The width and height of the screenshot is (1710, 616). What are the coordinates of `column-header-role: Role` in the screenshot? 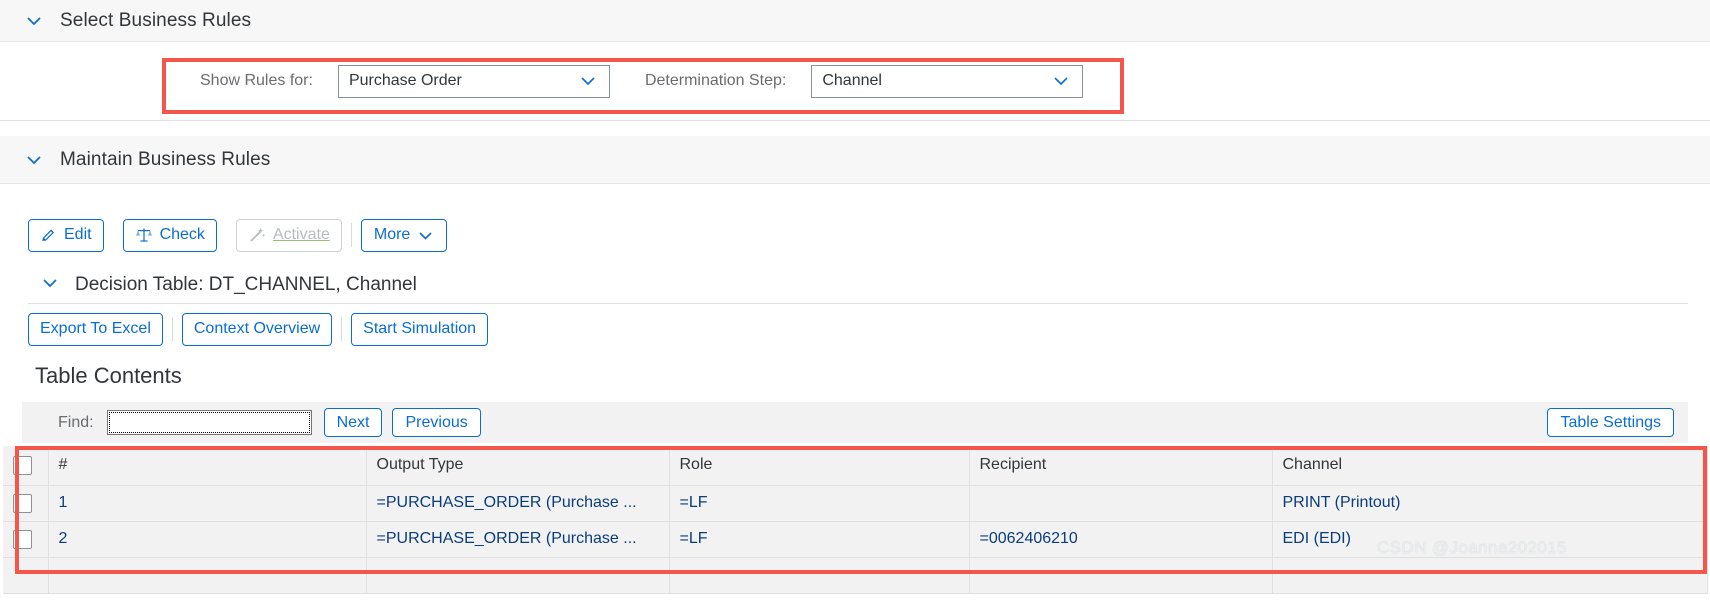 It's located at (819, 466).